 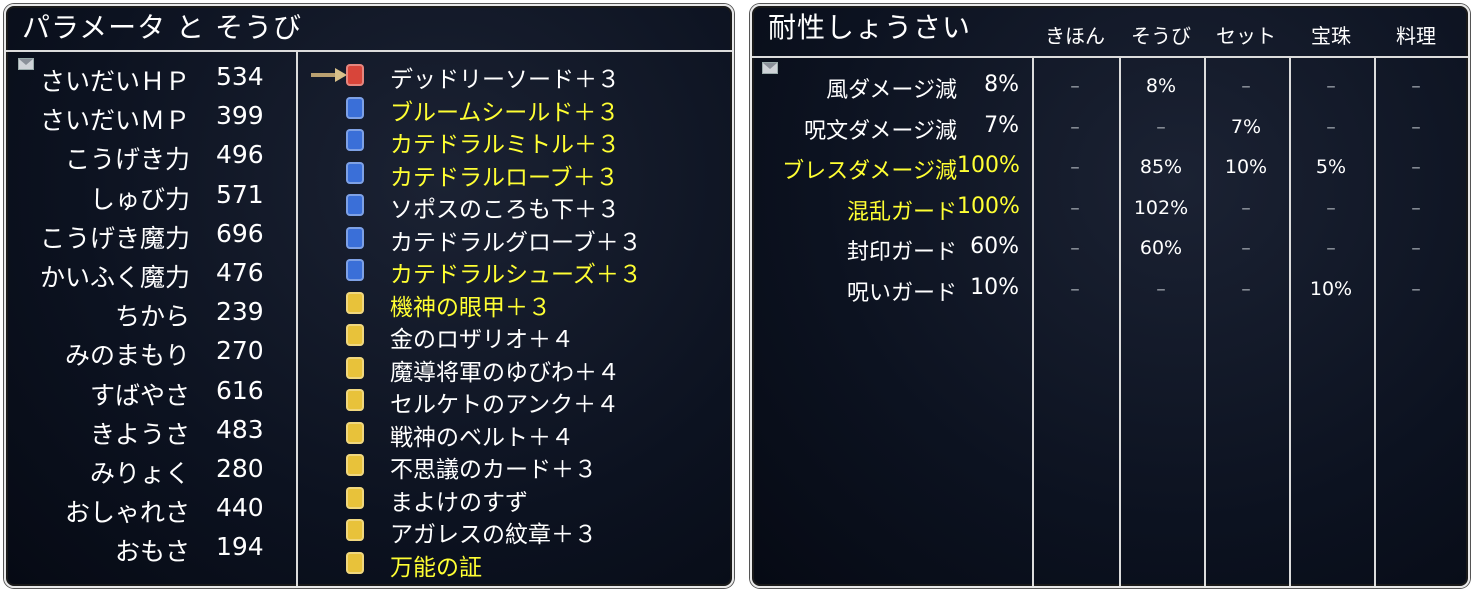 I want to click on body-upper-icon, so click(x=355, y=172).